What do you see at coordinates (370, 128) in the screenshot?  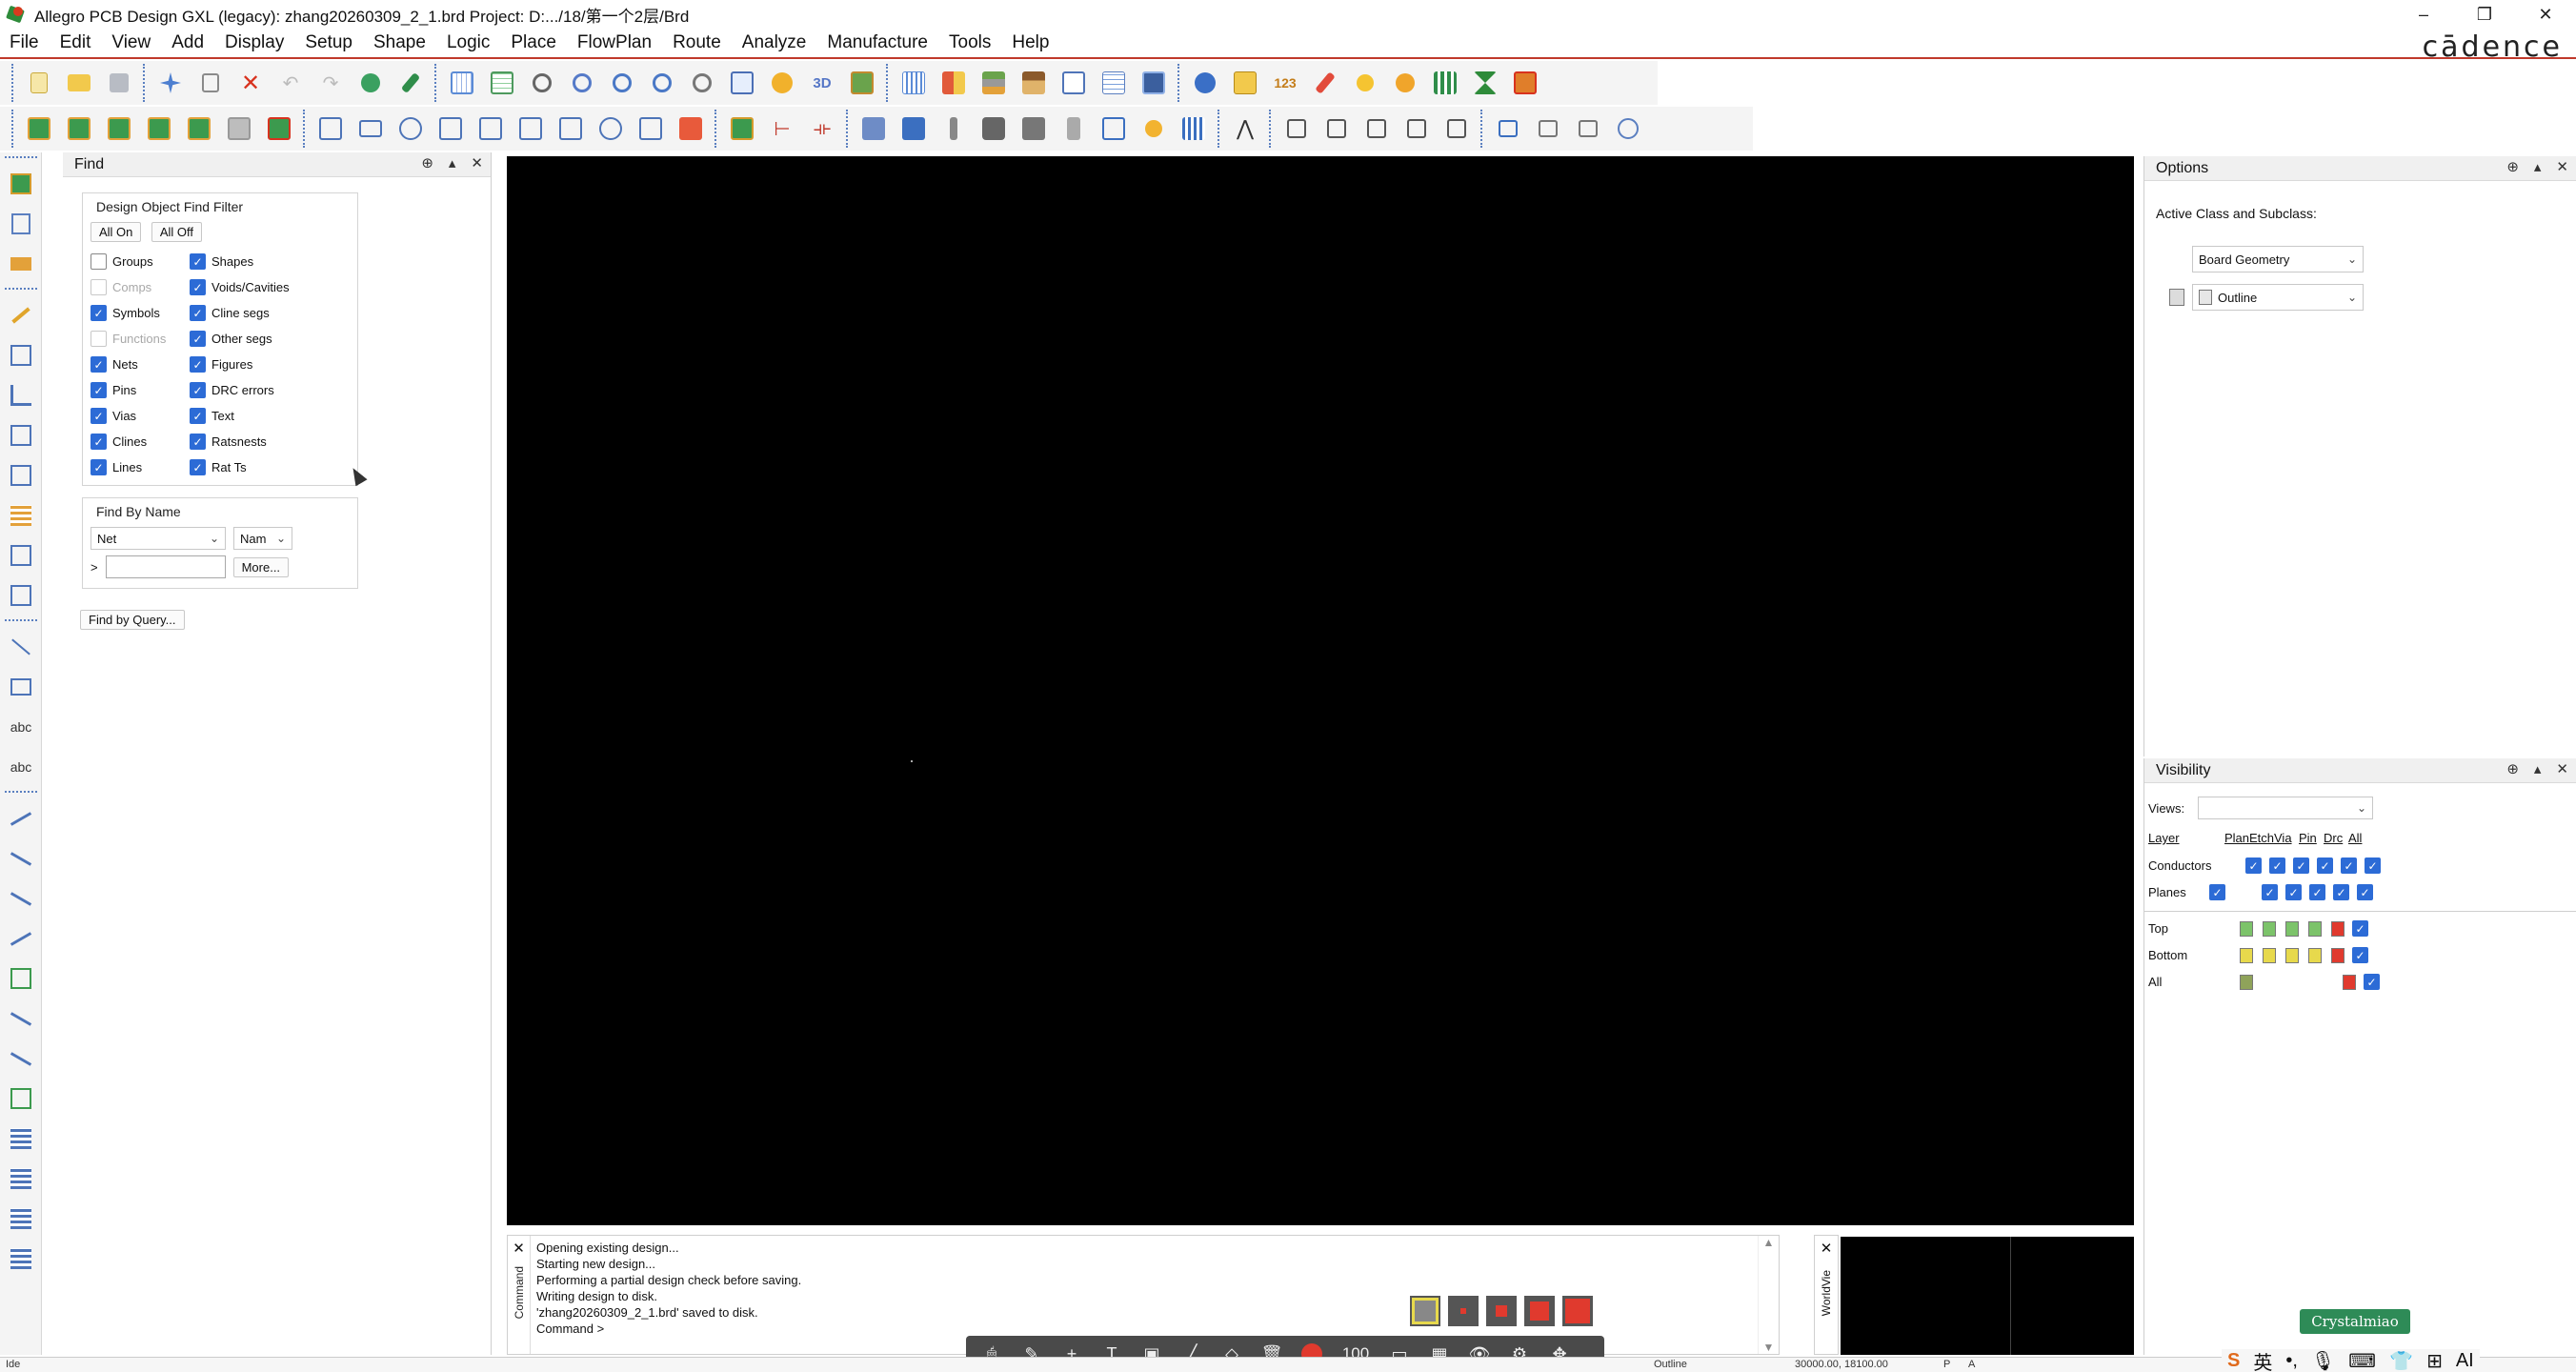 I see `shape-rectangle-icon` at bounding box center [370, 128].